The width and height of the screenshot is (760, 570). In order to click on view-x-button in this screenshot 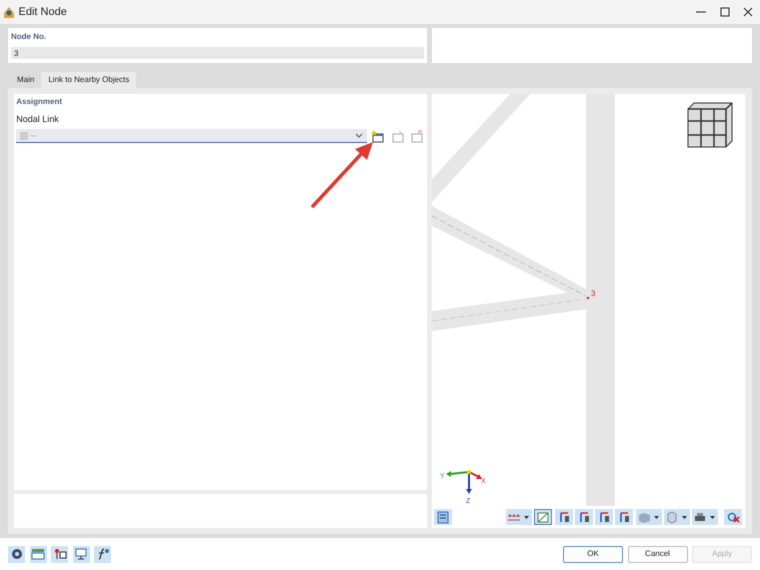, I will do `click(563, 517)`.